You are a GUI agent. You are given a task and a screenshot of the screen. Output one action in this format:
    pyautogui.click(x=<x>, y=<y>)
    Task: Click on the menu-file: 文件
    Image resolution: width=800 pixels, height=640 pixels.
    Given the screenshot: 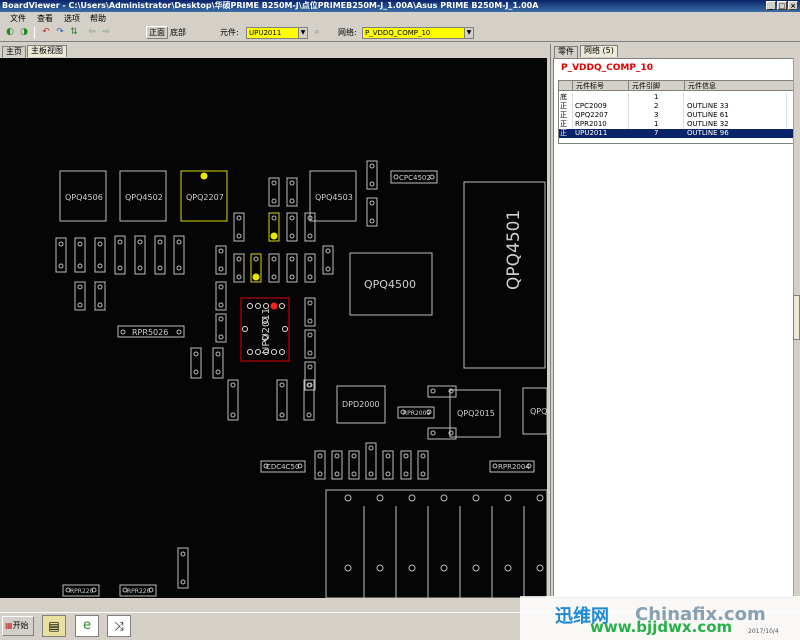 What is the action you would take?
    pyautogui.click(x=18, y=18)
    